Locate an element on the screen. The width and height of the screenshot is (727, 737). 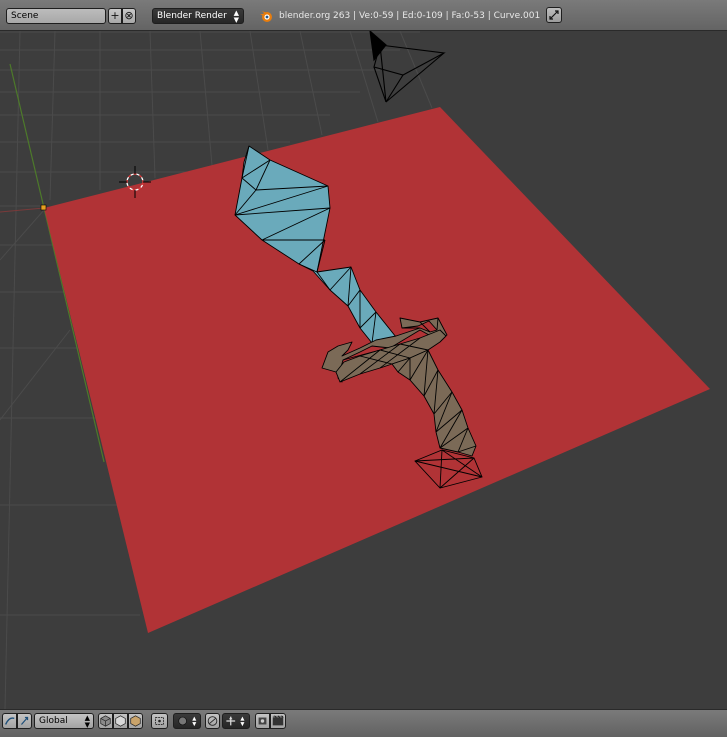
shading-mode-select: ▲ ▼ is located at coordinates (187, 721).